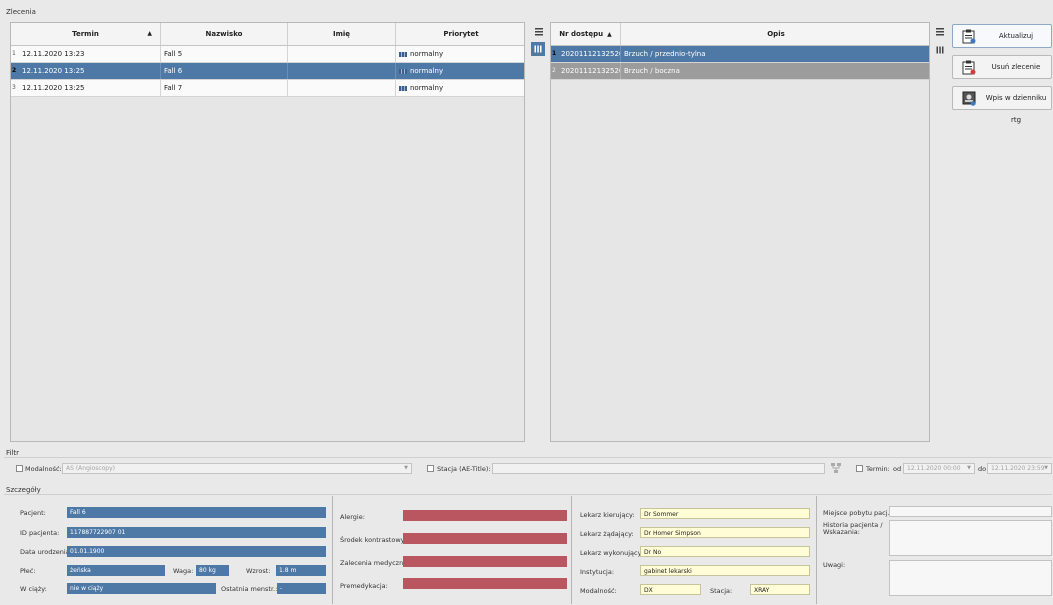  Describe the element at coordinates (13, 453) in the screenshot. I see `filter-section-title: Filtr` at that location.